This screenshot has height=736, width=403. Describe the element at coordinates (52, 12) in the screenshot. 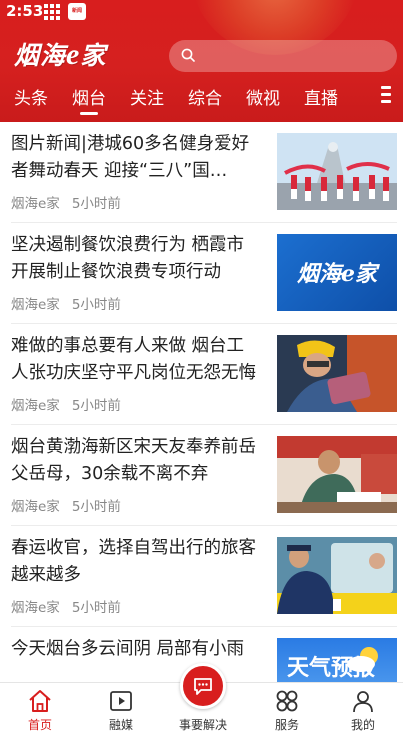

I see `app-grid-icon` at that location.